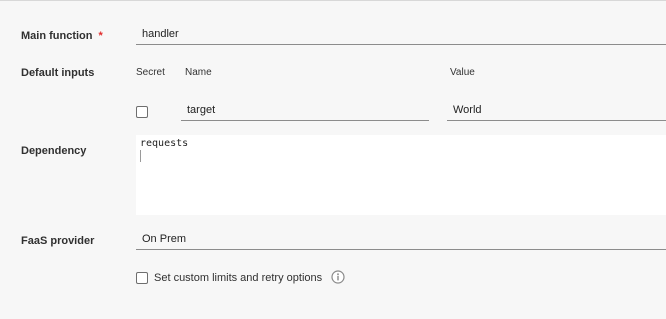 Image resolution: width=666 pixels, height=319 pixels. What do you see at coordinates (140, 156) in the screenshot?
I see `text-caret` at bounding box center [140, 156].